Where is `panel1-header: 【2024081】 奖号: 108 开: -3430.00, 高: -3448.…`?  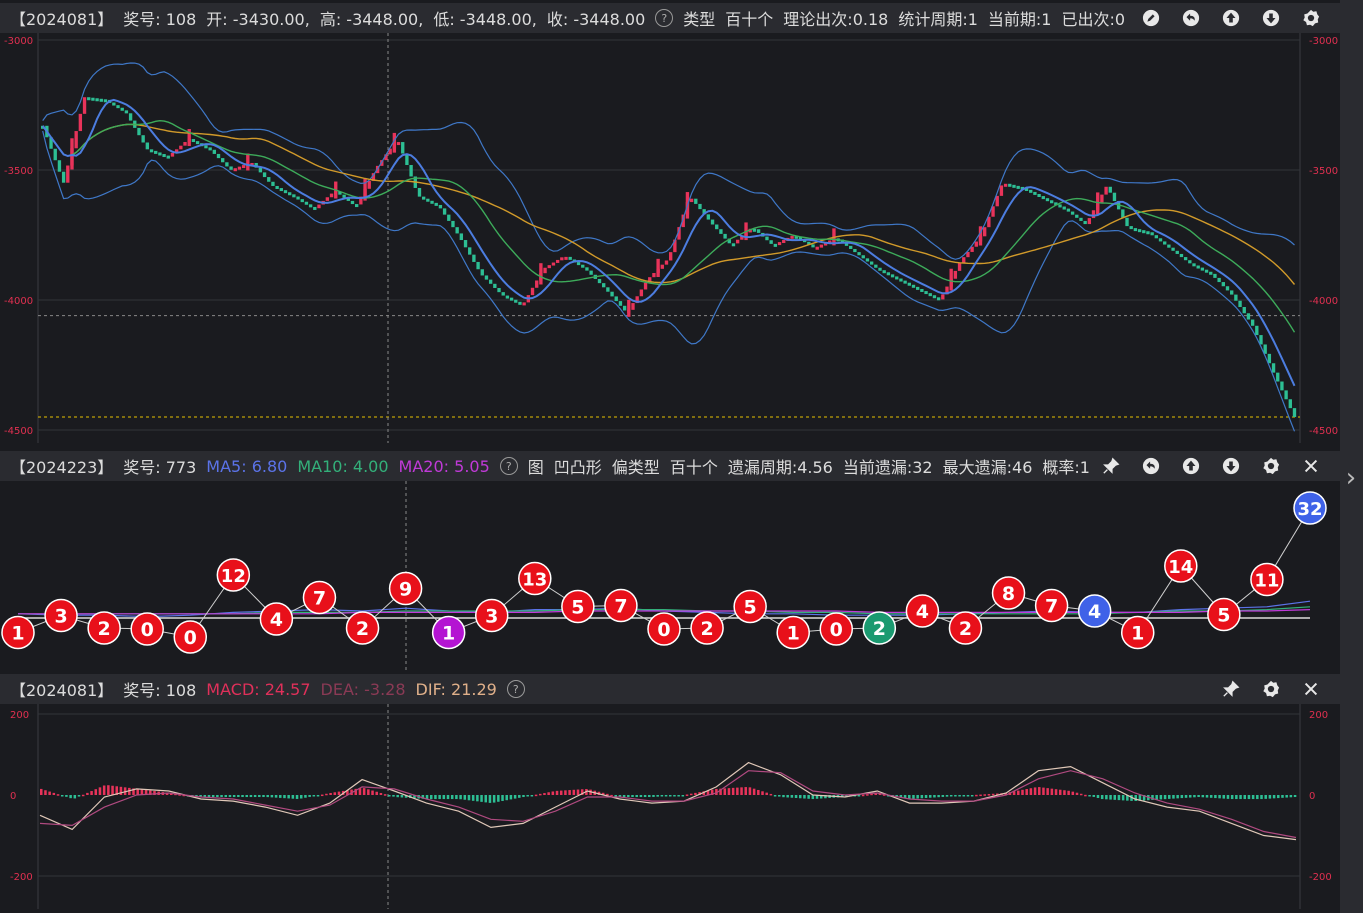
panel1-header: 【2024081】 奖号: 108 开: -3430.00, 高: -3448.… is located at coordinates (670, 18).